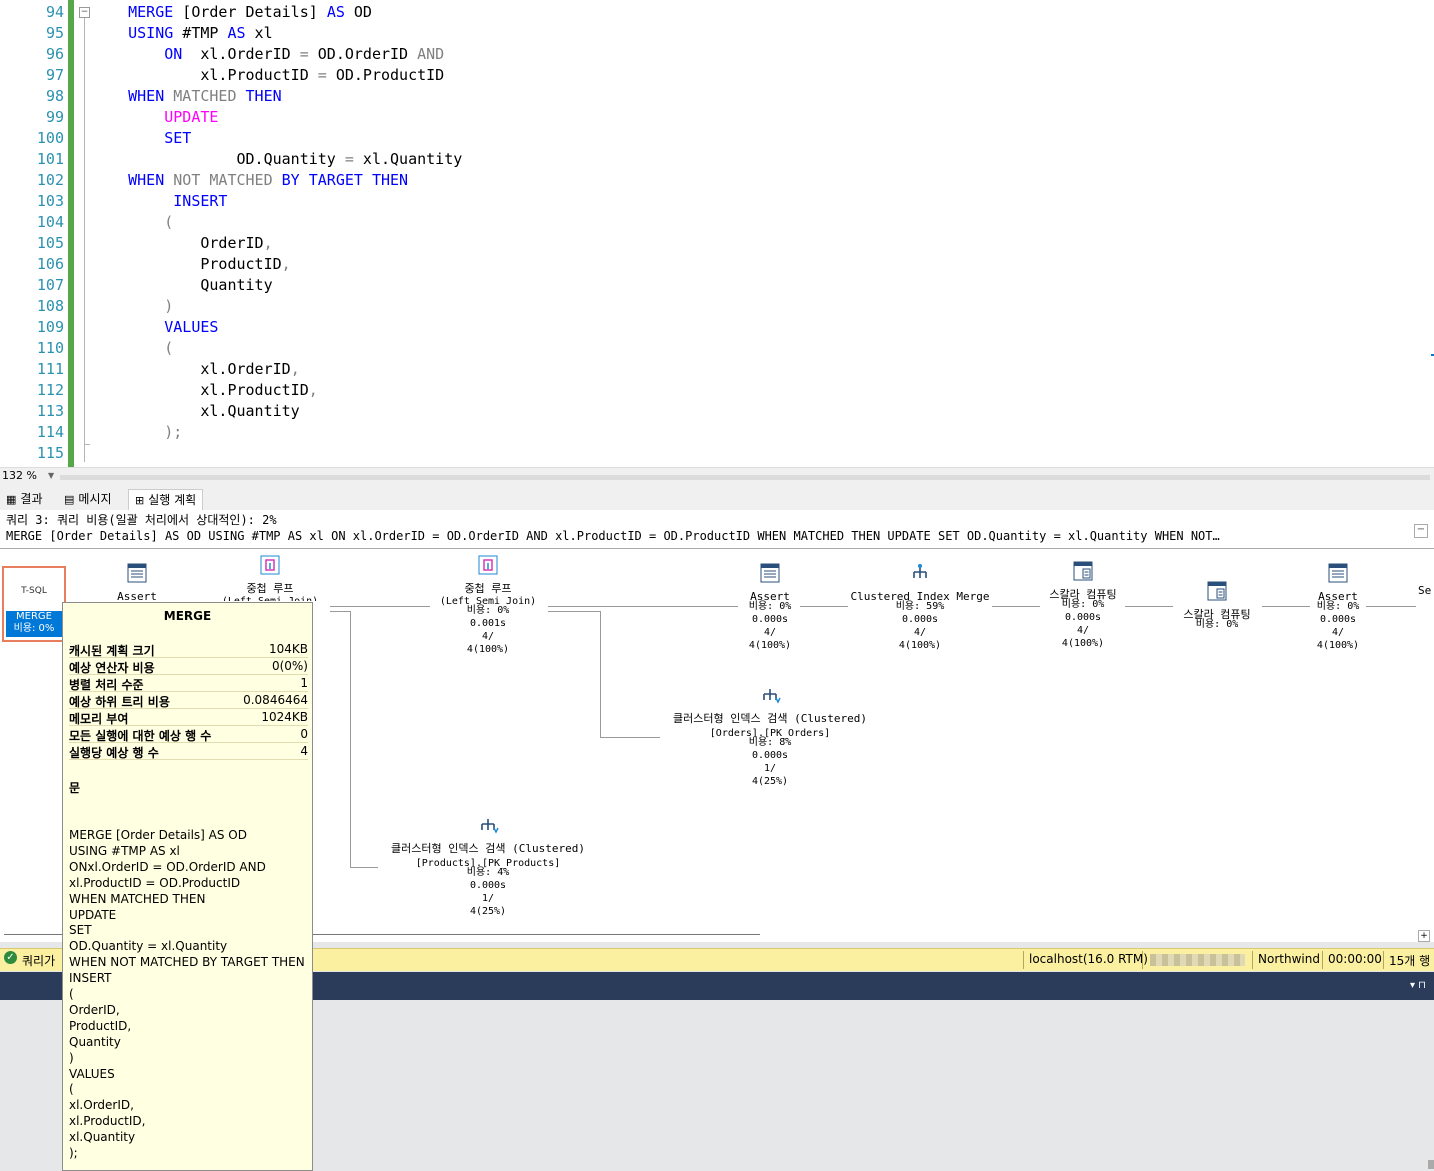  What do you see at coordinates (50, 369) in the screenshot?
I see `line-number: 111` at bounding box center [50, 369].